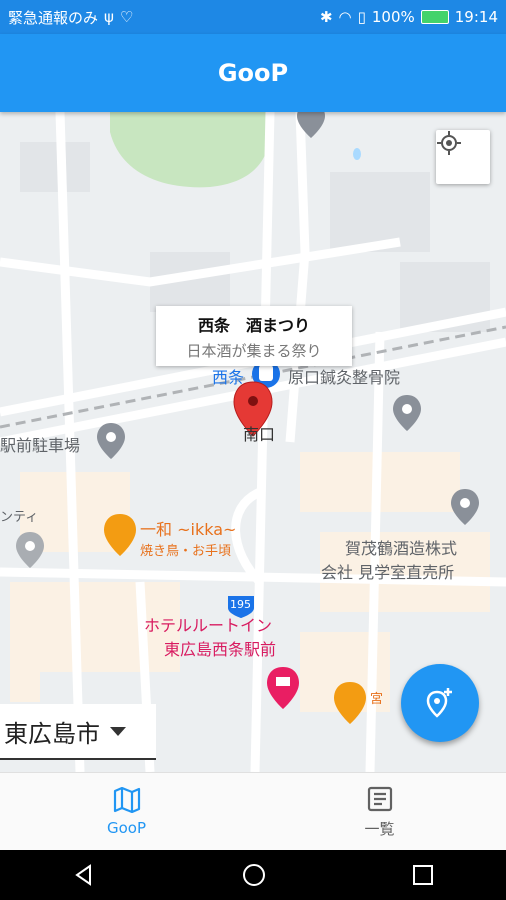  What do you see at coordinates (84, 875) in the screenshot?
I see `back-icon` at bounding box center [84, 875].